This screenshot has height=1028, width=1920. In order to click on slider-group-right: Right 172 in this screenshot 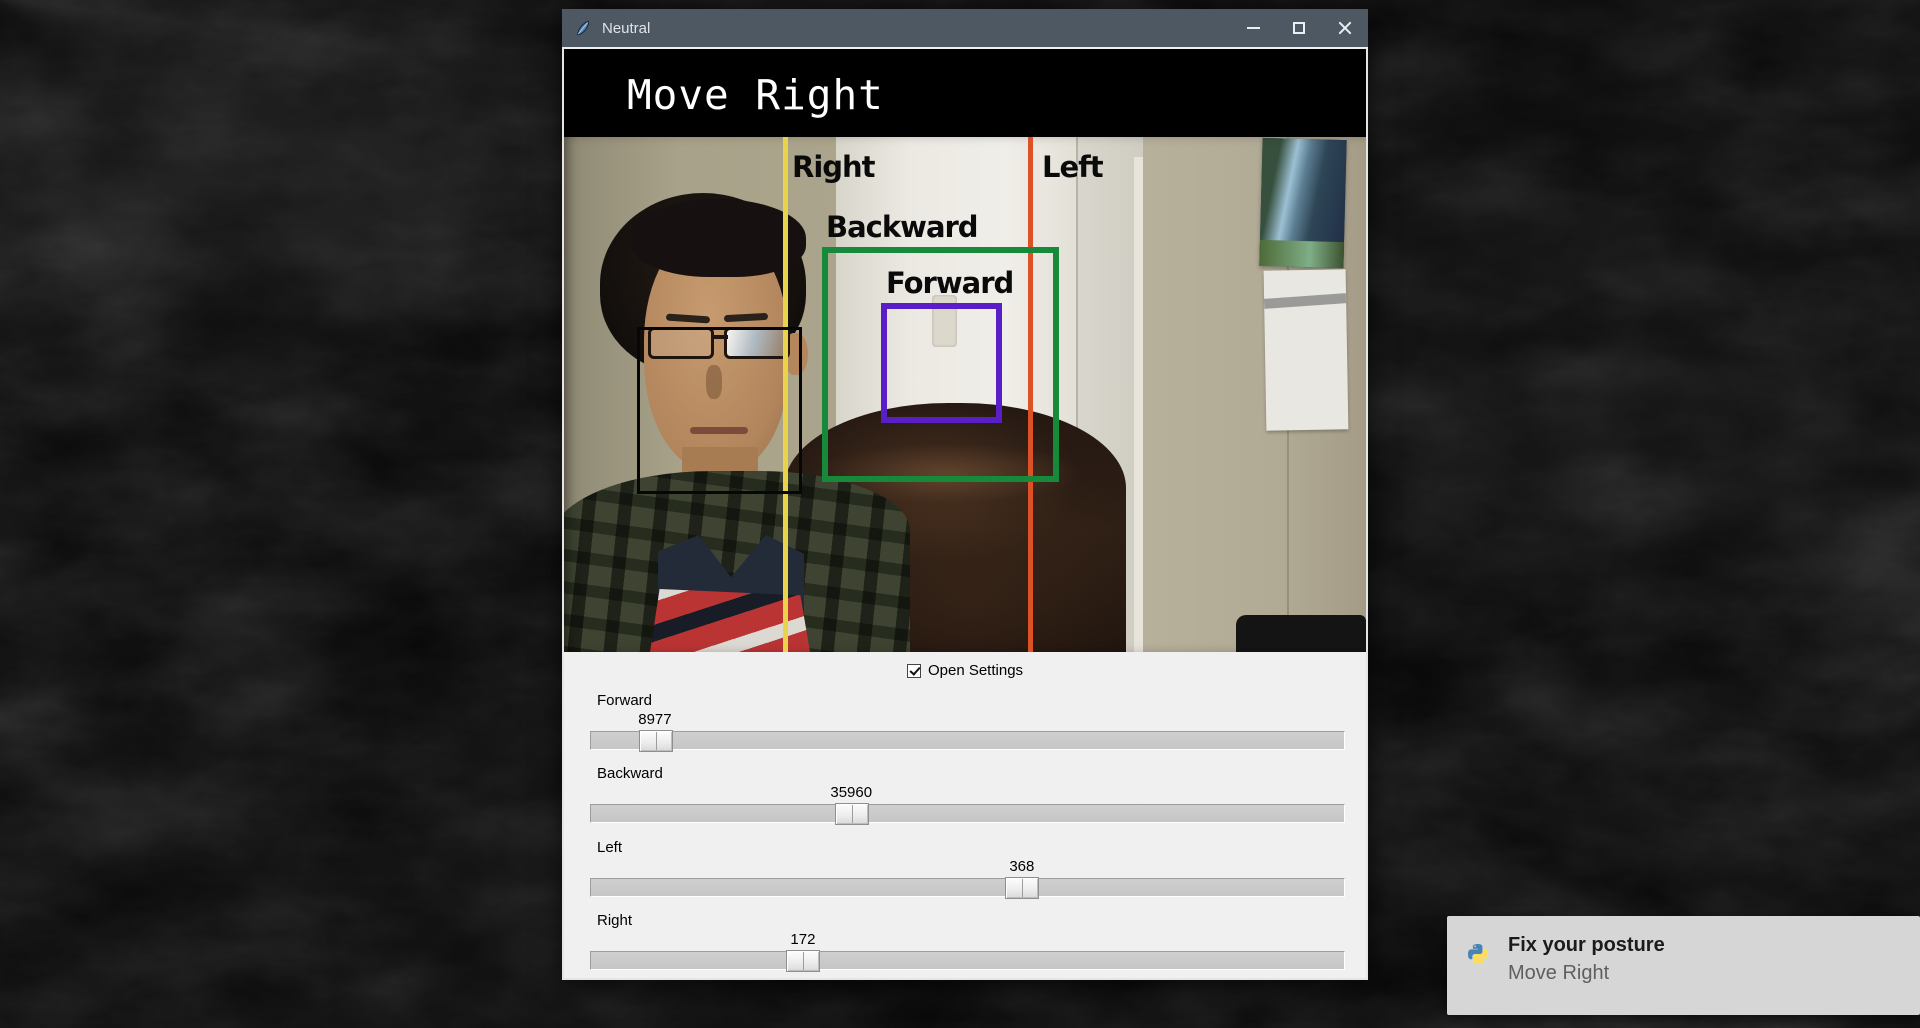, I will do `click(967, 943)`.